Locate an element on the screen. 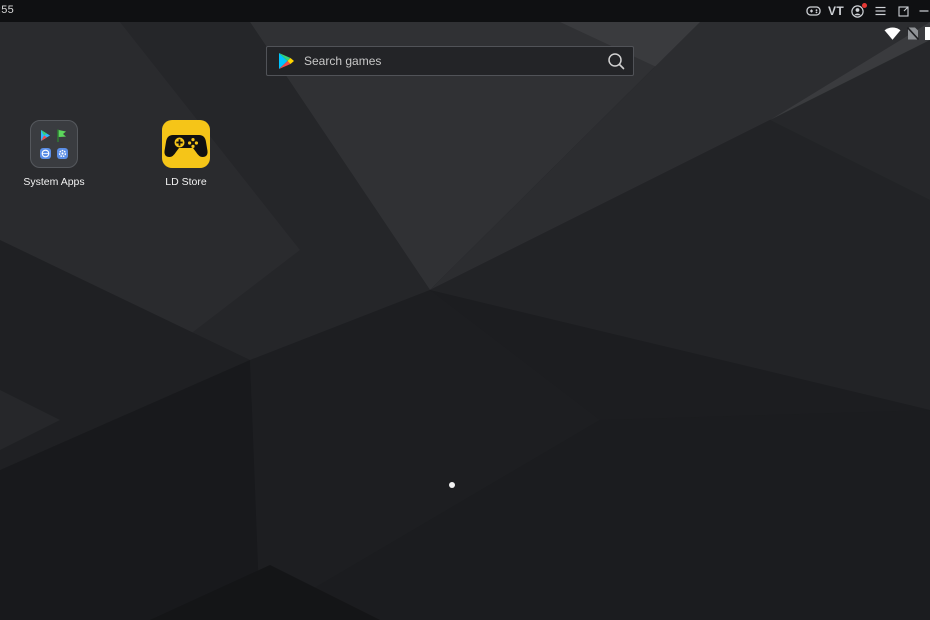 The image size is (930, 620). app-system-apps: System Apps is located at coordinates (54, 154).